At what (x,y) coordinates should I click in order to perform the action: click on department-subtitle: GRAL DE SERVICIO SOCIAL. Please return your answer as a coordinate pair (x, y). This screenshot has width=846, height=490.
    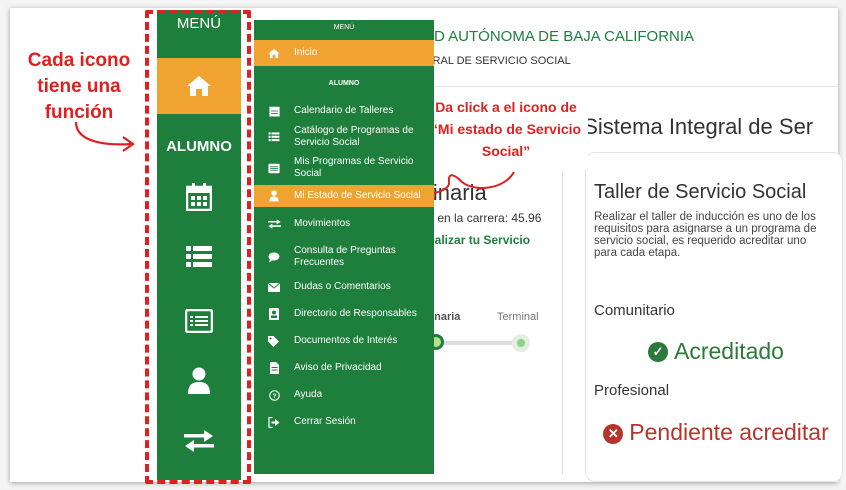
    Looking at the image, I should click on (497, 61).